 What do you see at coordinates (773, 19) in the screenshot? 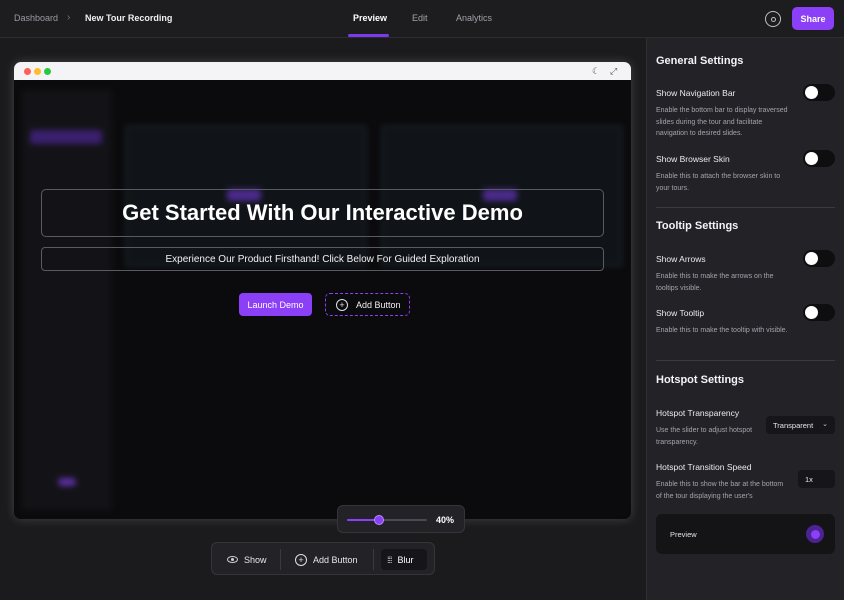
I see `gear-icon` at bounding box center [773, 19].